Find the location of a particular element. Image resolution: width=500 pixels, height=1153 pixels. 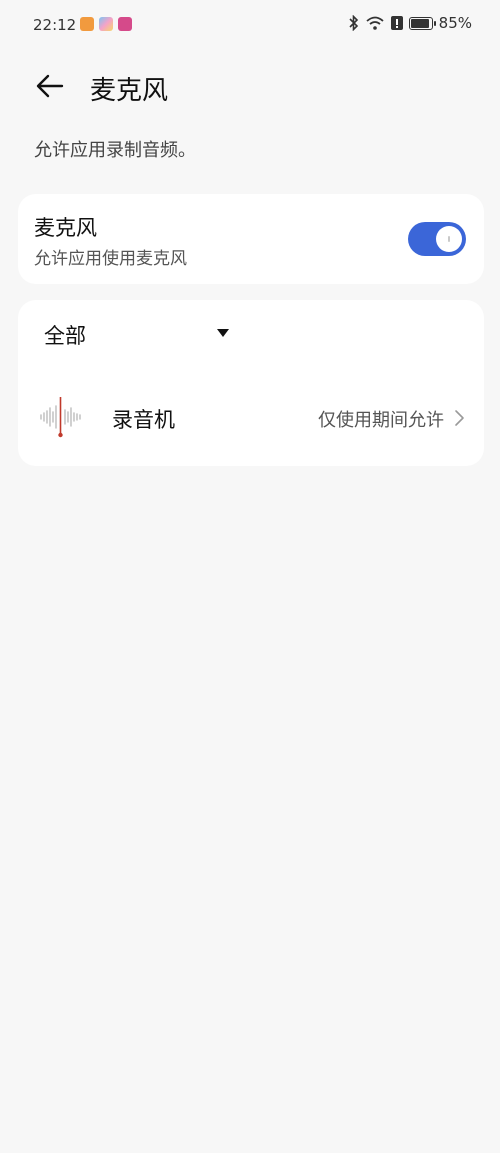

microphone-toggle-label: 麦克风 is located at coordinates (65, 228).